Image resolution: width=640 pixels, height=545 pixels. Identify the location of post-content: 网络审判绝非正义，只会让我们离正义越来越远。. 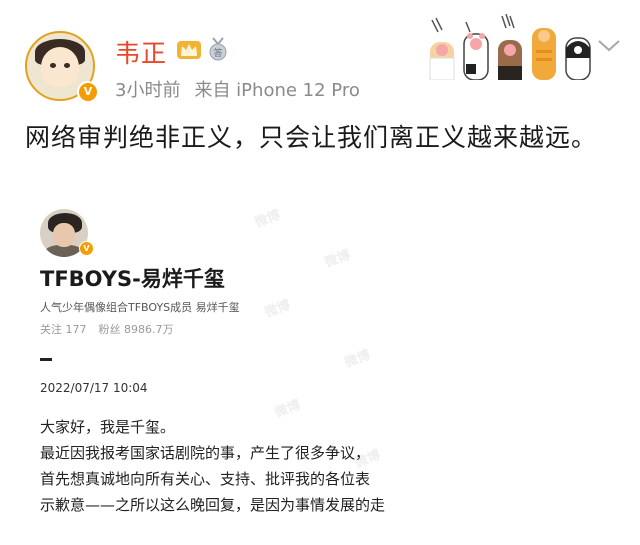
(311, 137).